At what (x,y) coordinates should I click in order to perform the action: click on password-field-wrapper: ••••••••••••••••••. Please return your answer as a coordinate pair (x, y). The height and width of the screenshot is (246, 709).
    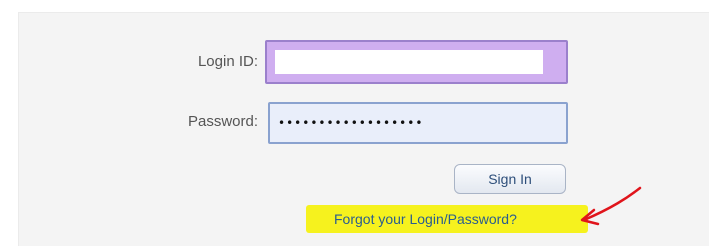
    Looking at the image, I should click on (418, 123).